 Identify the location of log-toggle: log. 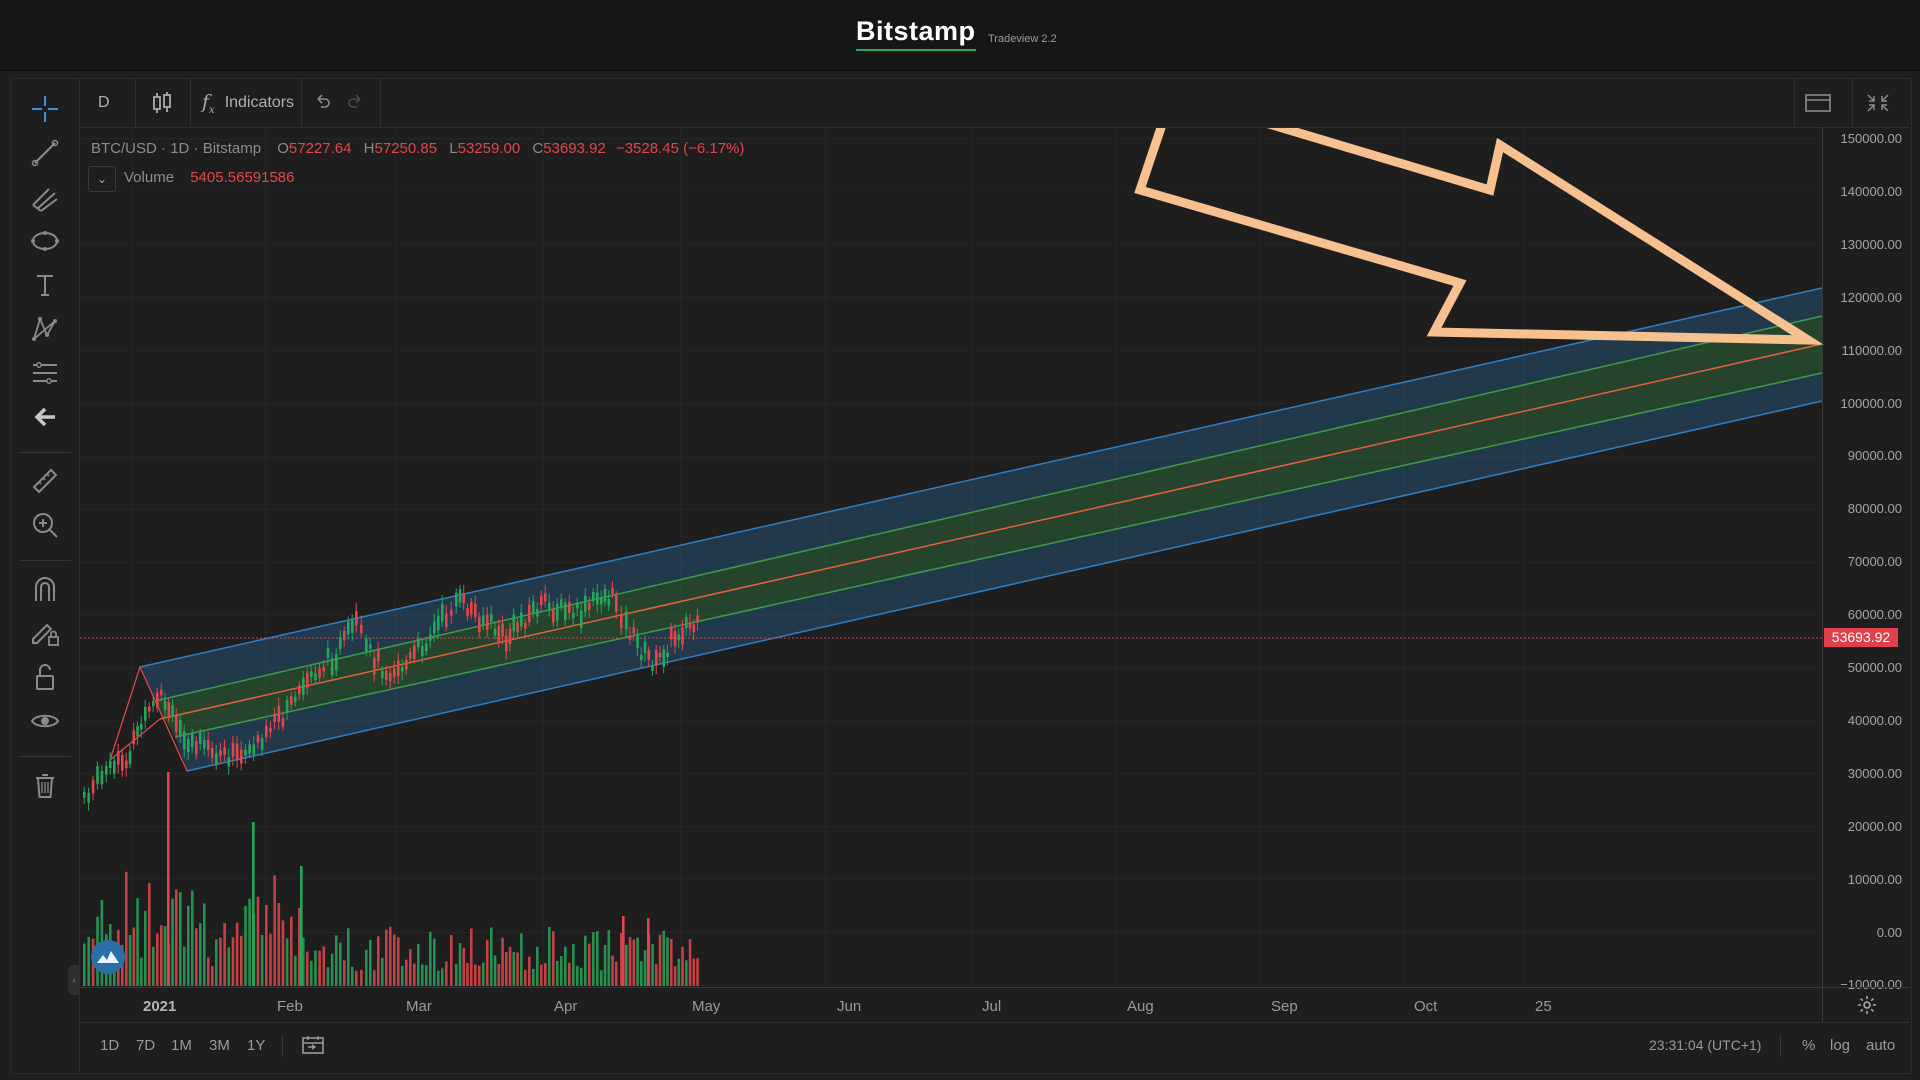
(1840, 1045).